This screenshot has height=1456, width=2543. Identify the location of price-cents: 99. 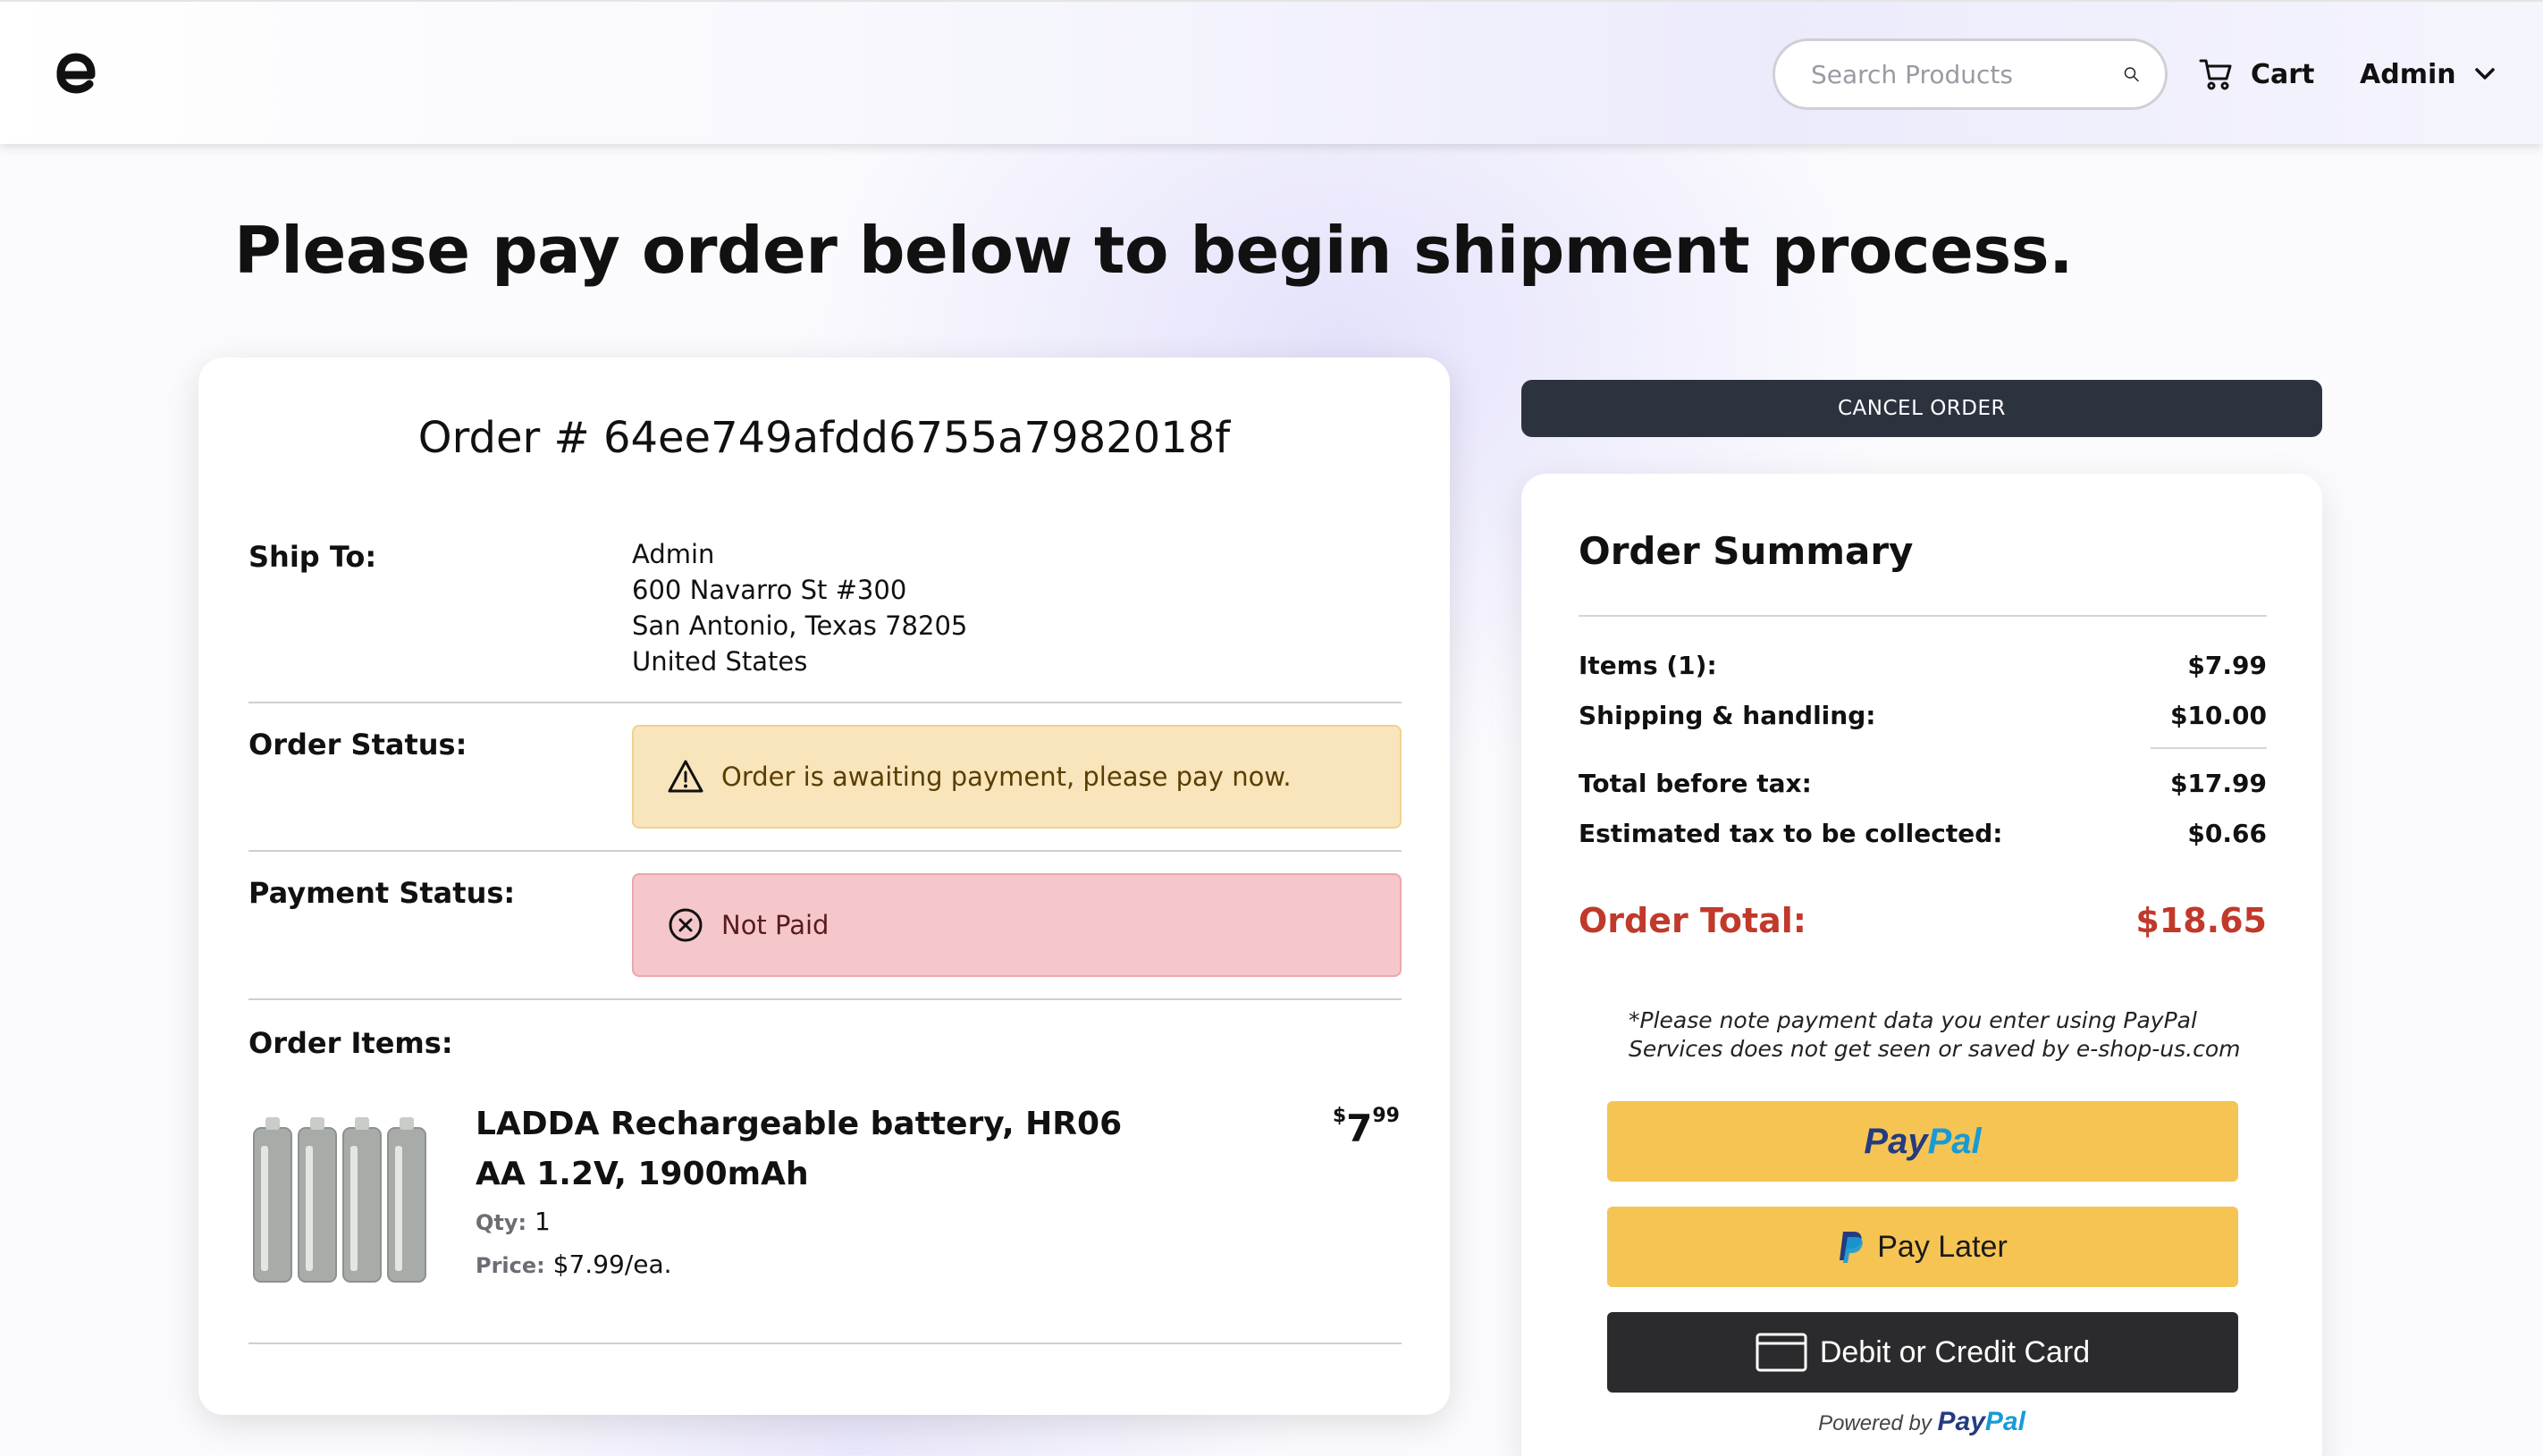
(1386, 1116).